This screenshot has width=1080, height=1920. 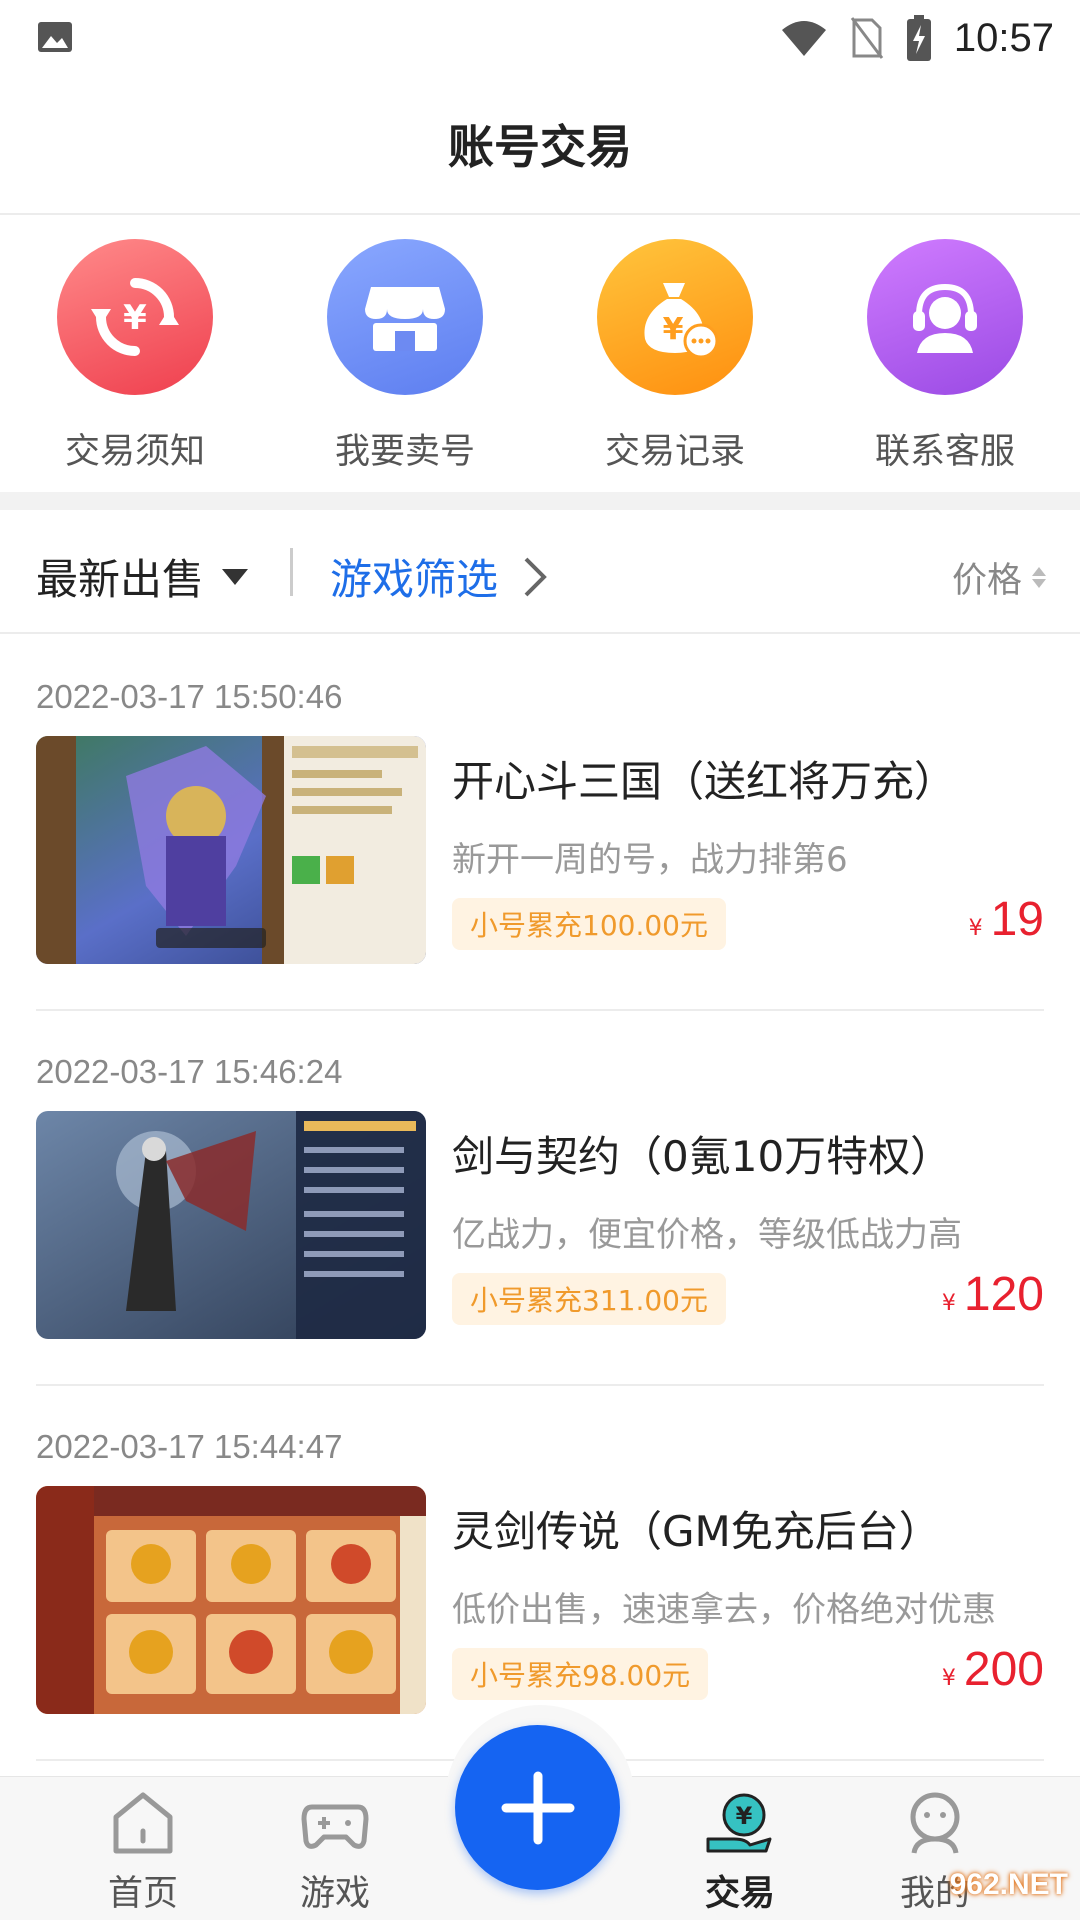 What do you see at coordinates (580, 1674) in the screenshot?
I see `recharge-tag: 小号累充98.00元` at bounding box center [580, 1674].